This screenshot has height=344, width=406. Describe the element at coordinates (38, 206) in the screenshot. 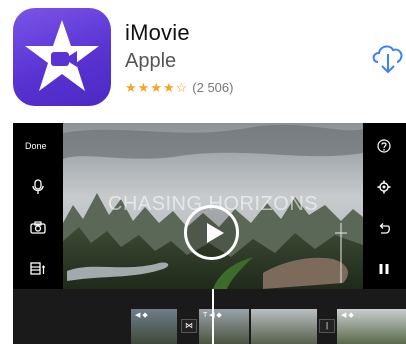

I see `left-toolbar: Done` at that location.